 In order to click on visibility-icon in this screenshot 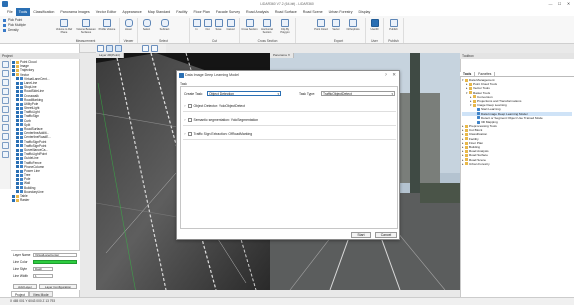, I will do `click(5, 118)`.